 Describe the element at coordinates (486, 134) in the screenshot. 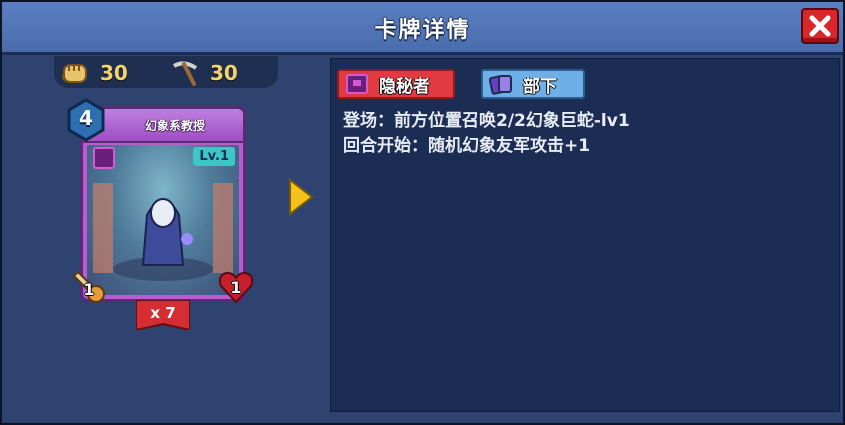

I see `card-description: 登场：前方位置召唤2/2幻象巨蛇-lv1 回合开始：随机幻象友军攻击+1` at that location.